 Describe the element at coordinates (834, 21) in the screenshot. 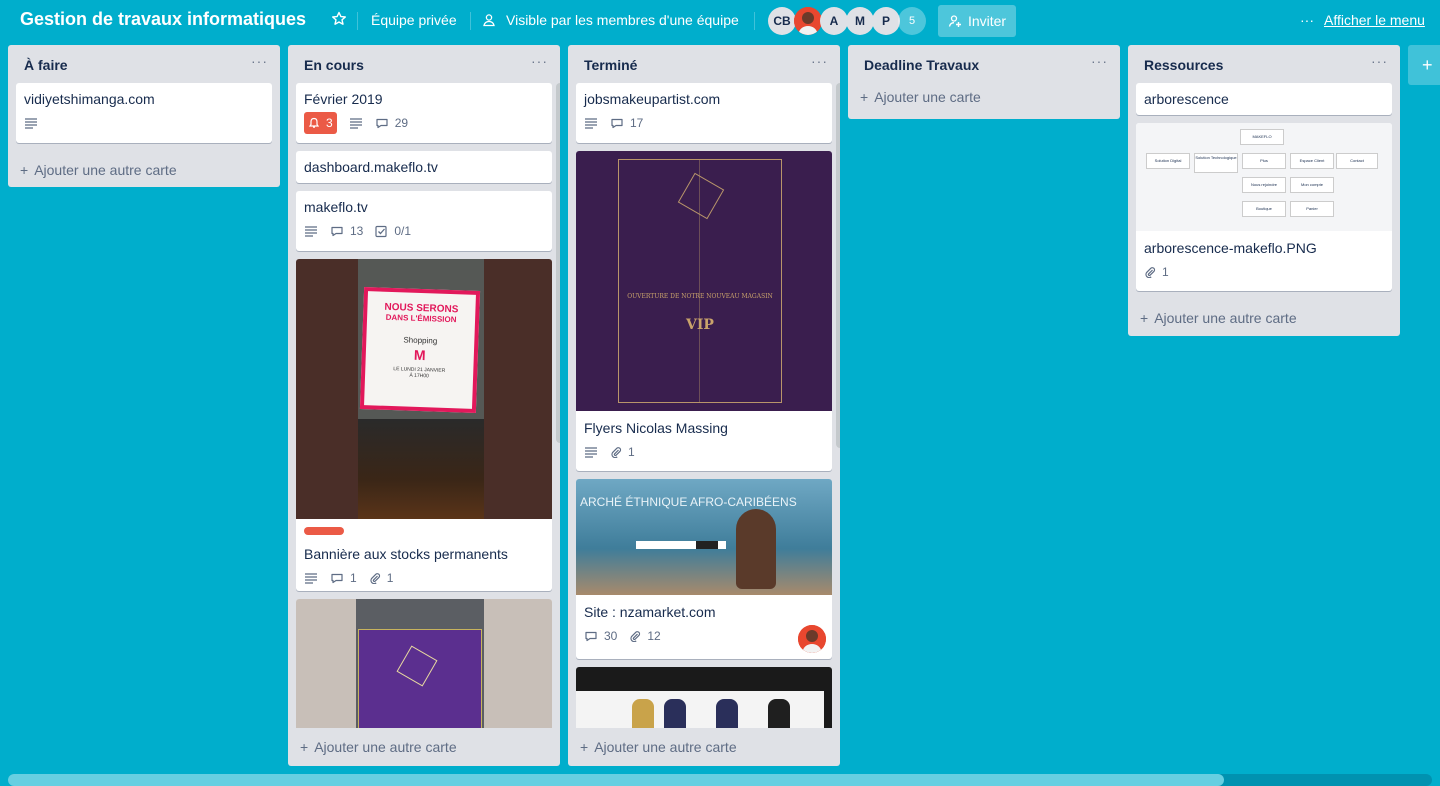

I see `avatar: A` at that location.